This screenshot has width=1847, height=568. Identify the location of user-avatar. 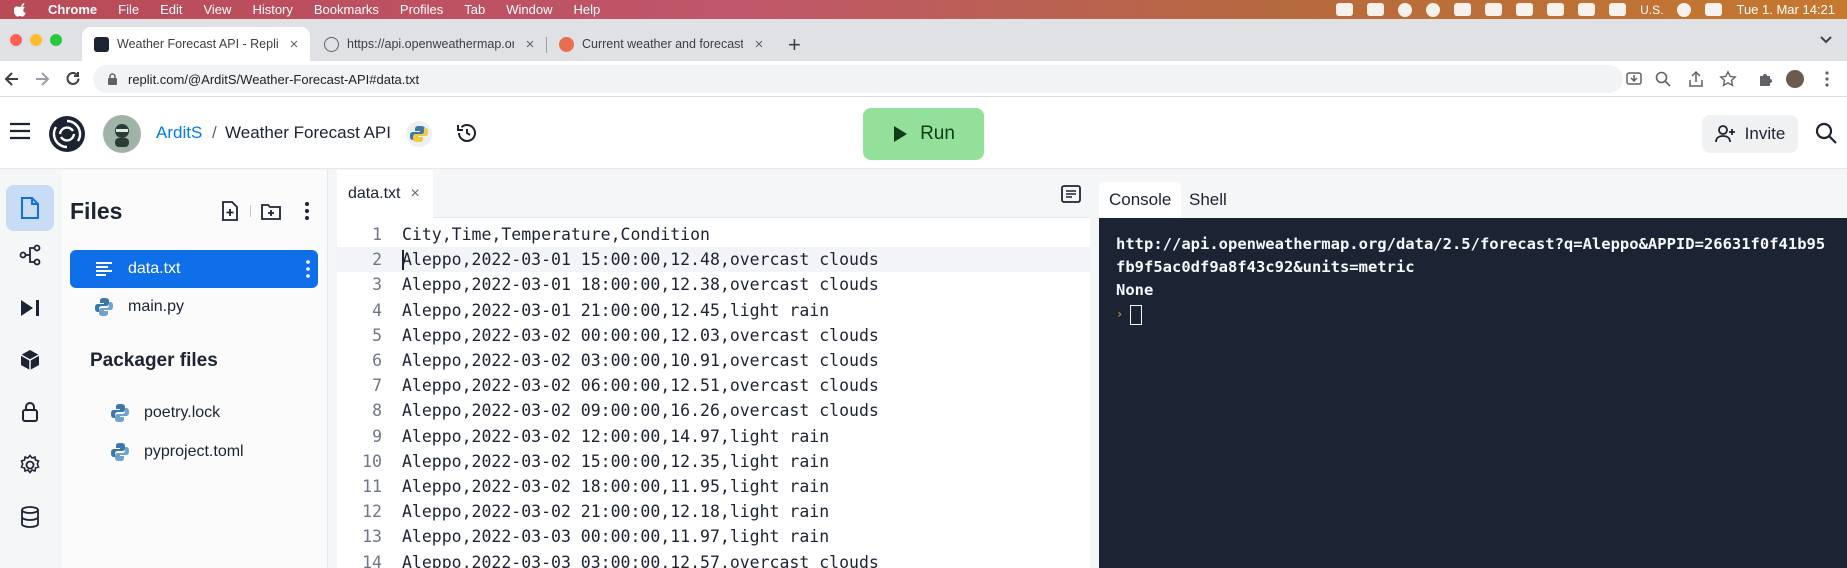
(122, 134).